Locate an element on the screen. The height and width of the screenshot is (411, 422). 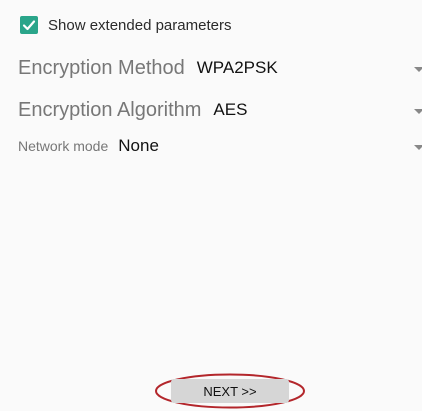
checkmark-icon is located at coordinates (29, 25).